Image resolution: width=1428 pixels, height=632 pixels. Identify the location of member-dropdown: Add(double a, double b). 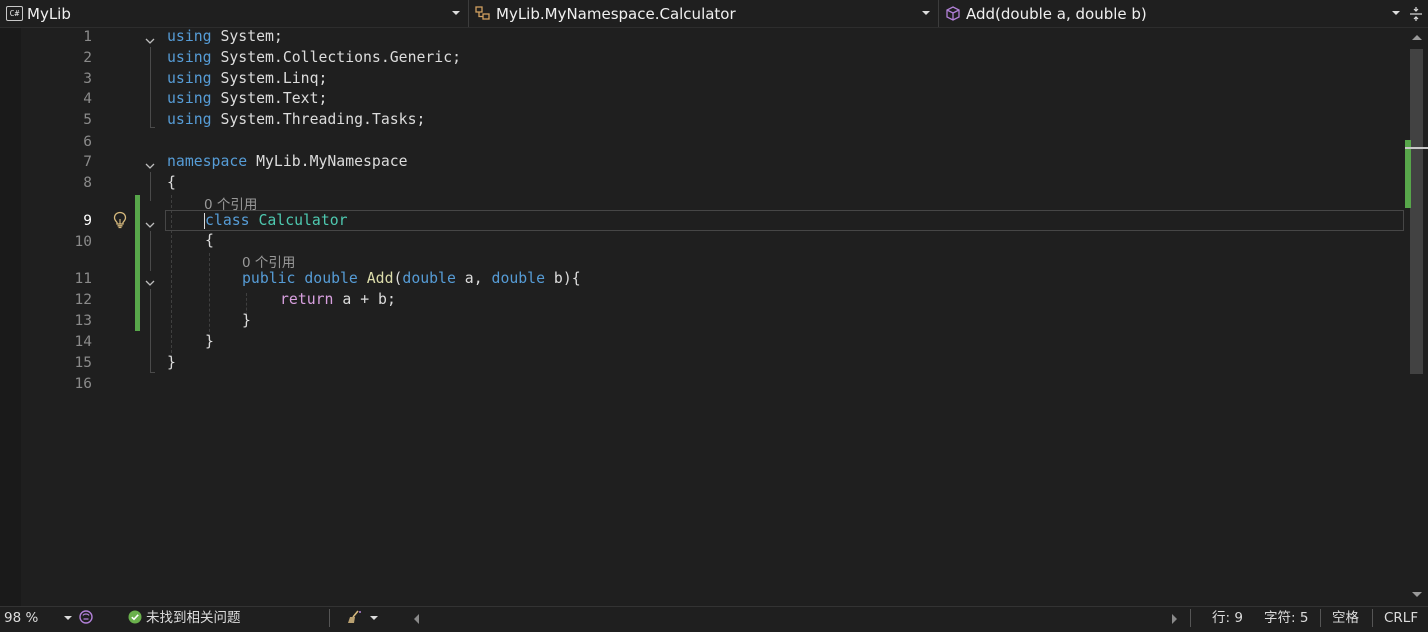
(1174, 13).